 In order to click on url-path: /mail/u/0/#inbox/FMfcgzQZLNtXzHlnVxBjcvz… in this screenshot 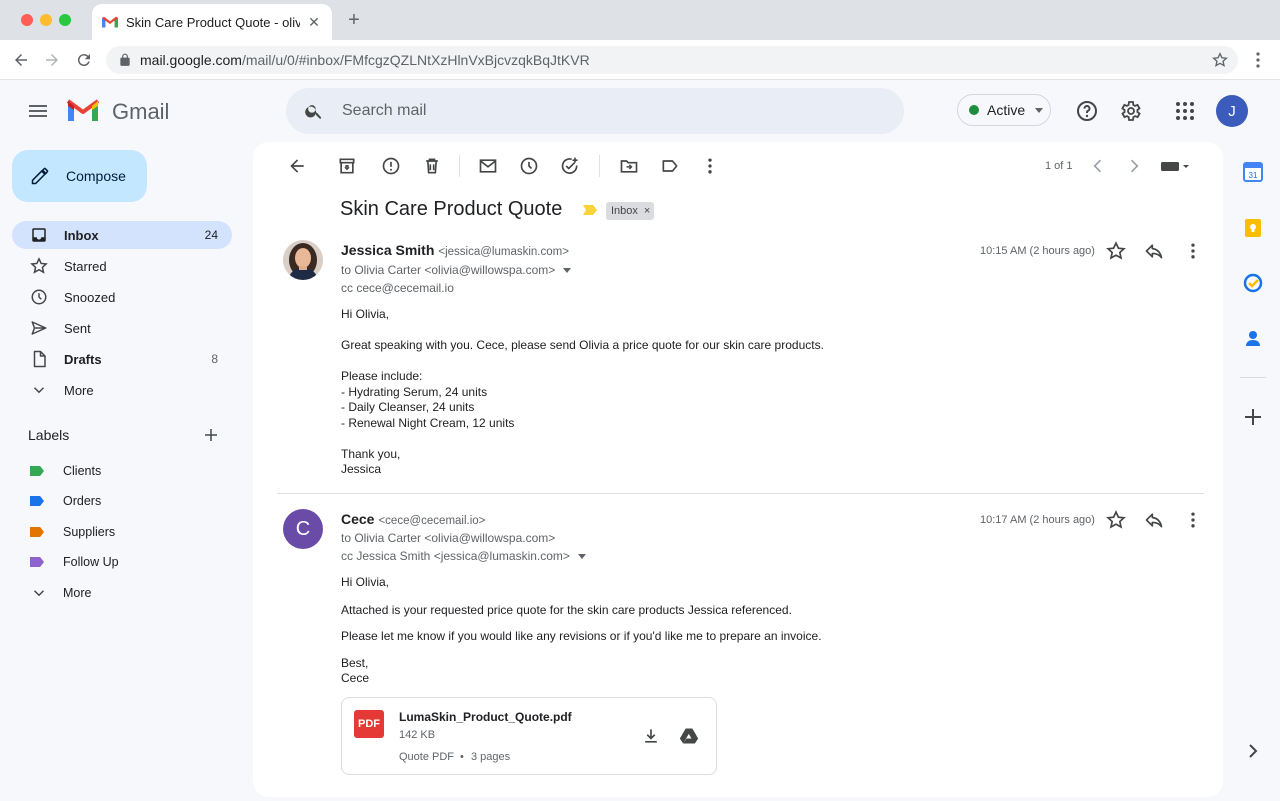, I will do `click(415, 60)`.